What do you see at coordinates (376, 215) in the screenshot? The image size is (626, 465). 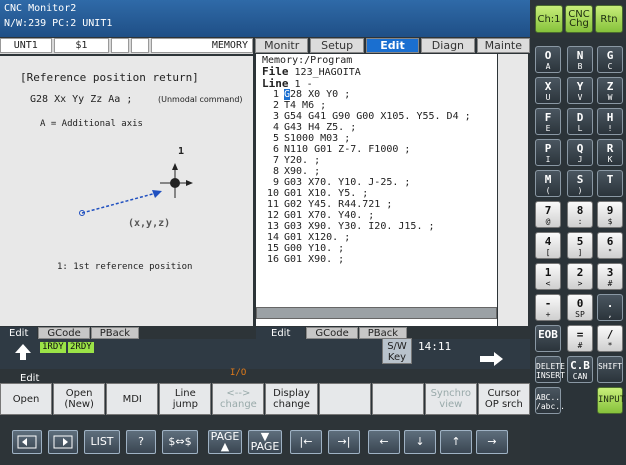 I see `program-line: 12 G01 X70. Y40. ;` at bounding box center [376, 215].